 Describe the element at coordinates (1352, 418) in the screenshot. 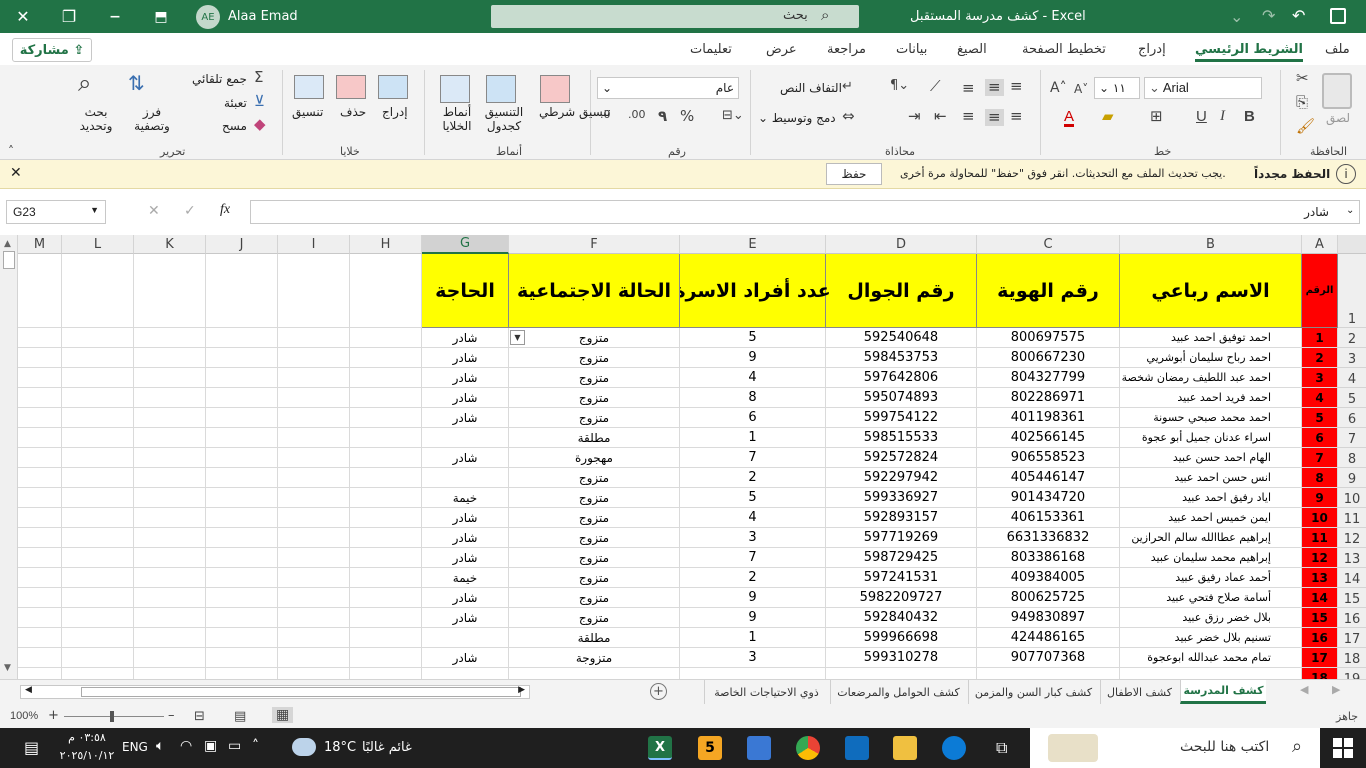

I see `row-header-6: 6` at that location.